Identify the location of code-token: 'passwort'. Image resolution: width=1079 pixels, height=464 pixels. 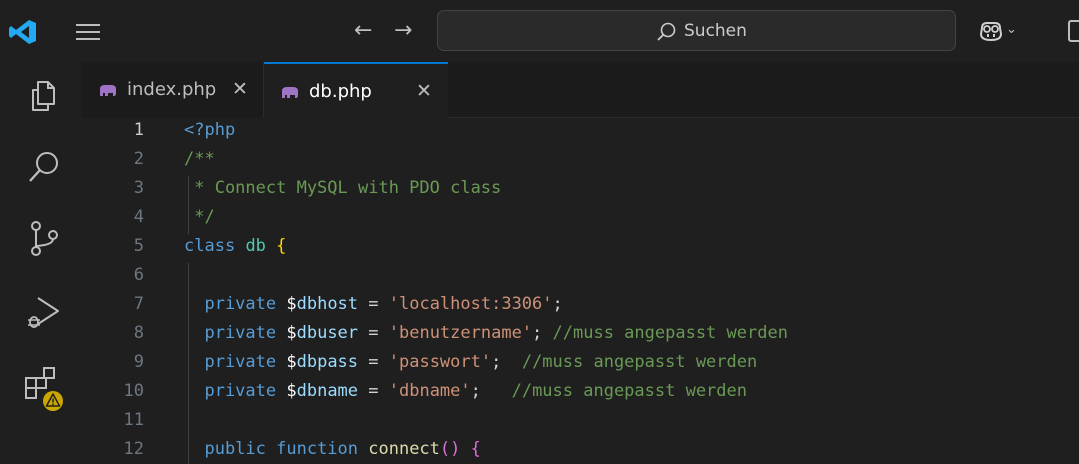
(440, 362).